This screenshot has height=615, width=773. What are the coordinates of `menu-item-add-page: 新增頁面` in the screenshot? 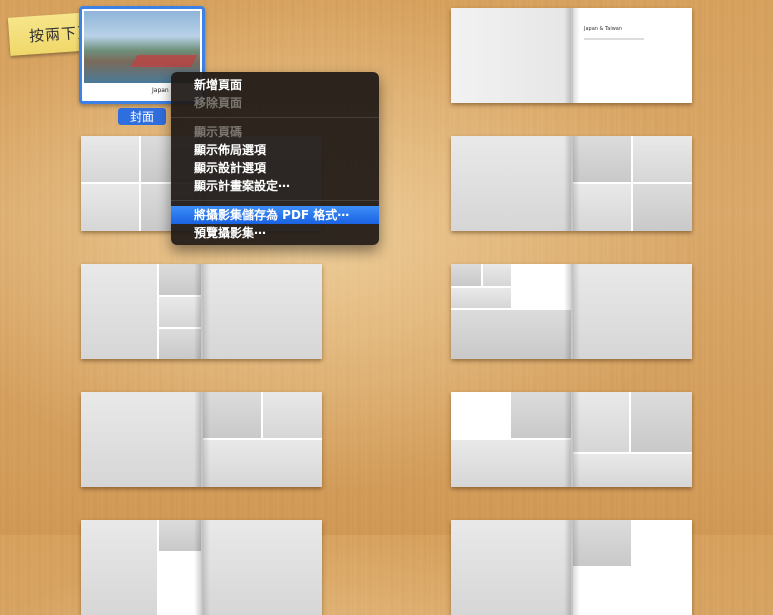 It's located at (275, 85).